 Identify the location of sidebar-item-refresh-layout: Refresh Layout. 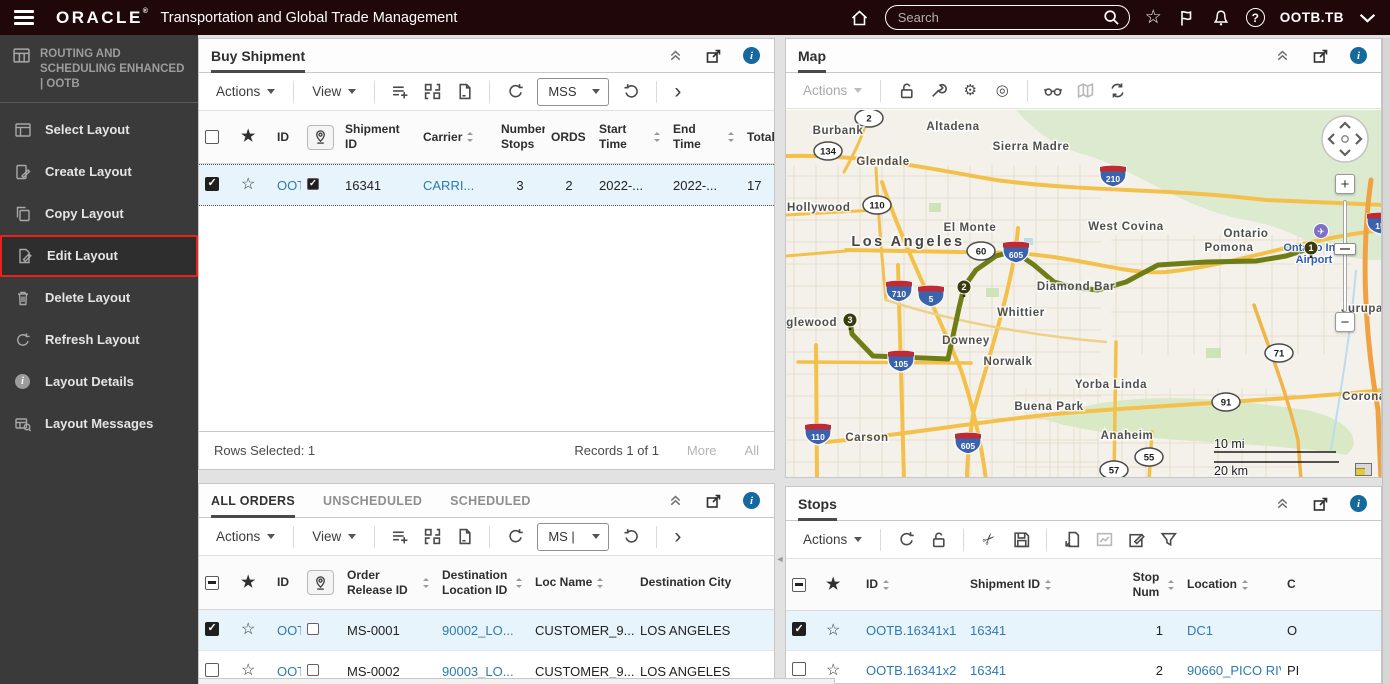
(99, 340).